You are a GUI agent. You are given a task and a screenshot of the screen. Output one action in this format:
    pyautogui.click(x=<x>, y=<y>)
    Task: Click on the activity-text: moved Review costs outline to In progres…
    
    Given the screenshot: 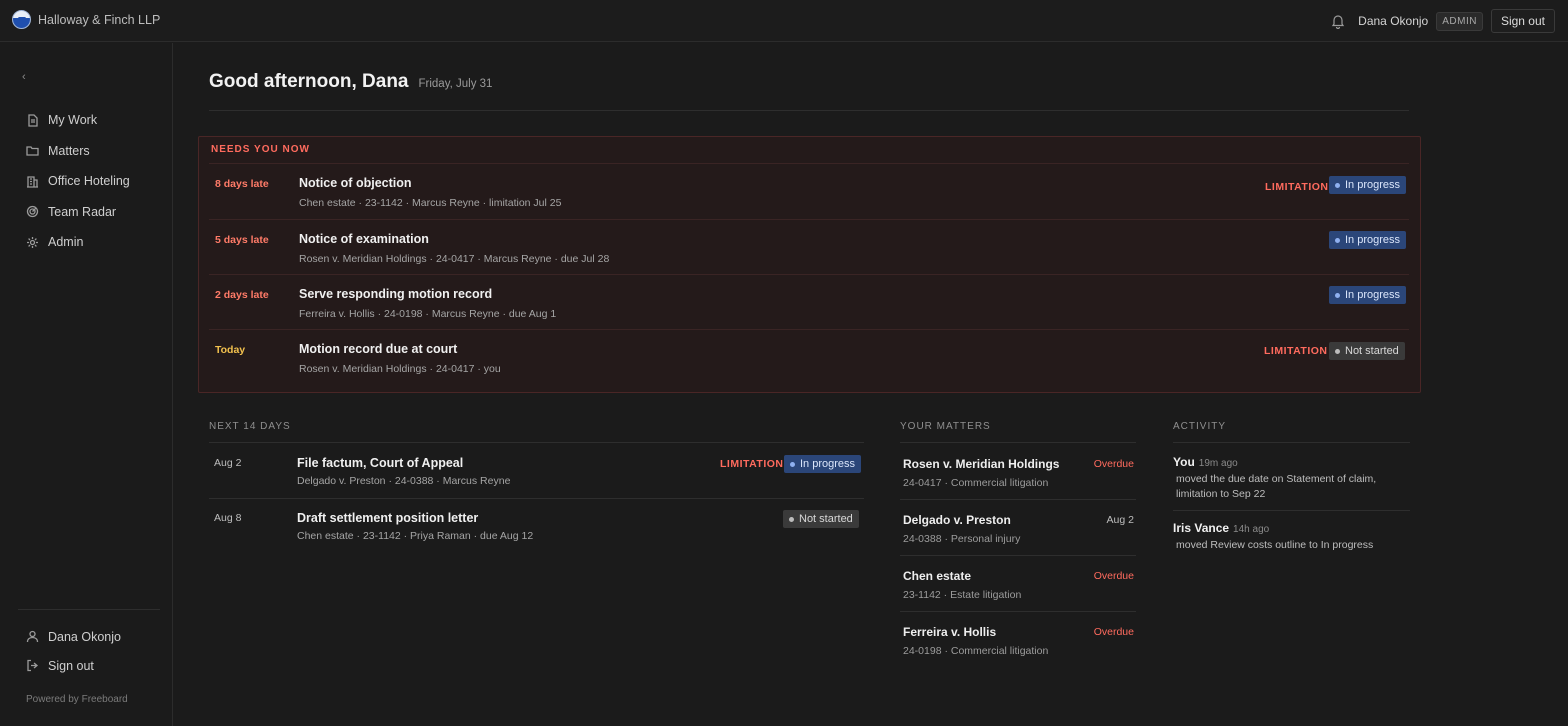 What is the action you would take?
    pyautogui.click(x=1275, y=545)
    